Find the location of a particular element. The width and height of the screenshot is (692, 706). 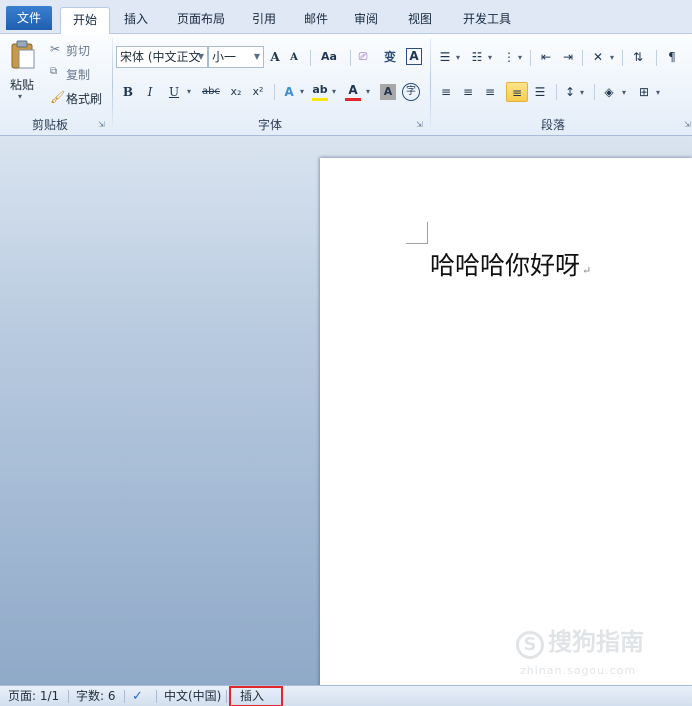

align-left-icon: ≡ is located at coordinates (446, 92).